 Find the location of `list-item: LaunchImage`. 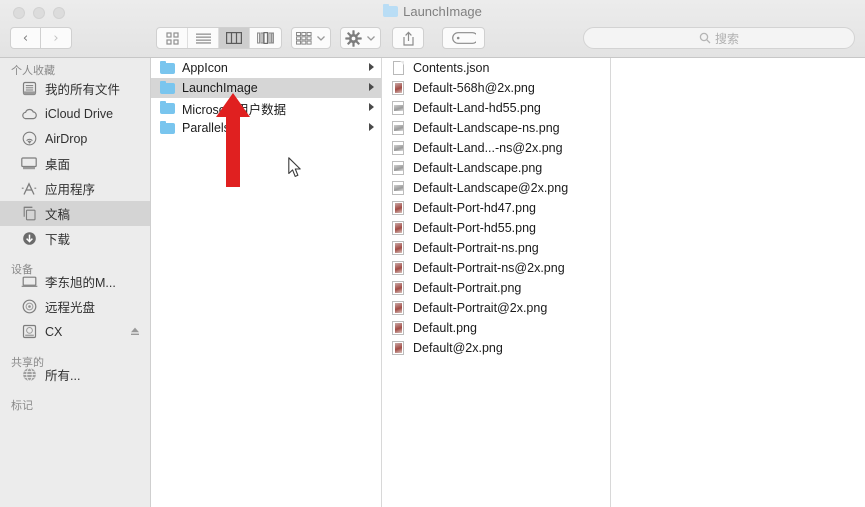

list-item: LaunchImage is located at coordinates (266, 88).